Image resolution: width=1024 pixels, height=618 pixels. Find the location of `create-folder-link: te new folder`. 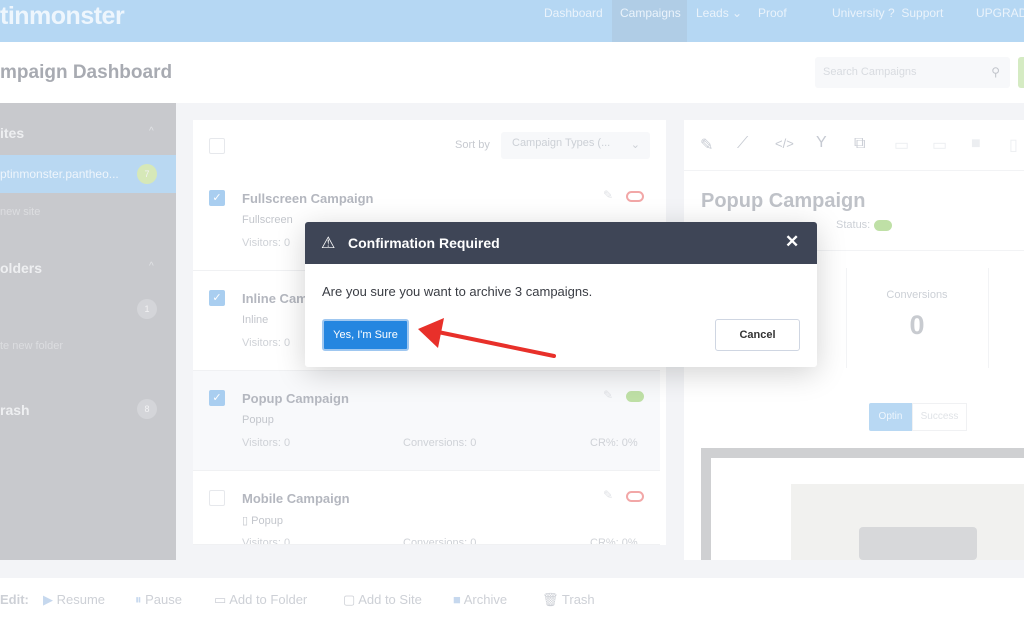

create-folder-link: te new folder is located at coordinates (31, 346).